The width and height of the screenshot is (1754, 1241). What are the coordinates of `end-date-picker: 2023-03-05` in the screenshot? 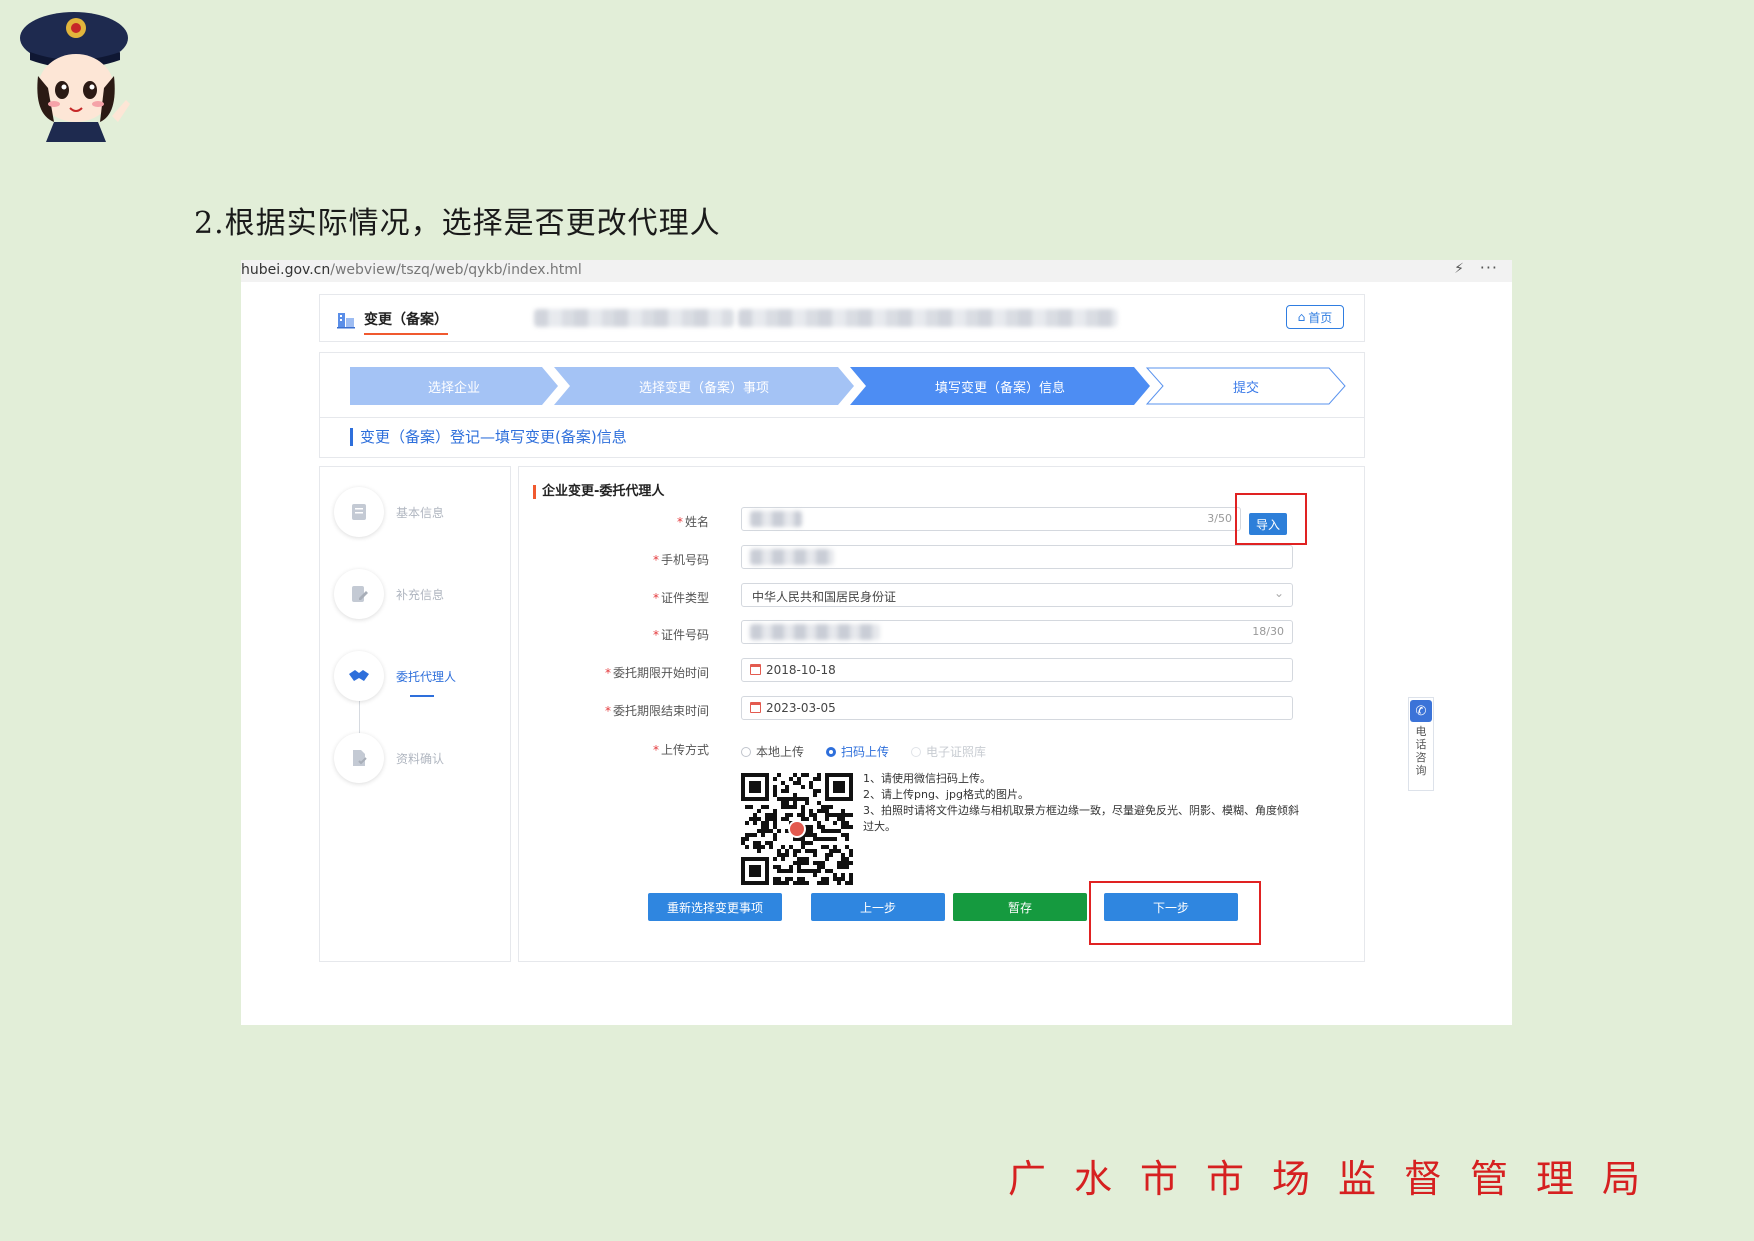 It's located at (1017, 708).